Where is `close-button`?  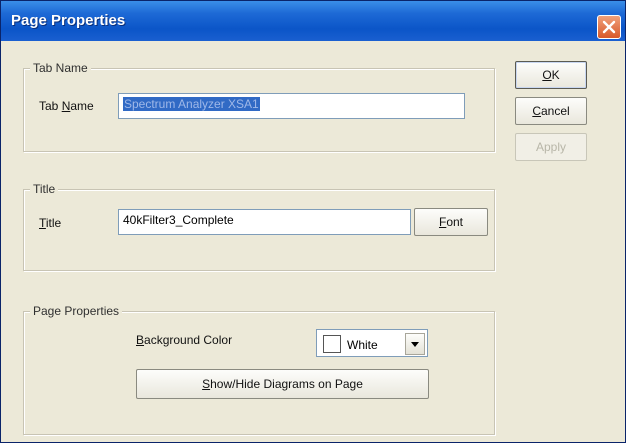
close-button is located at coordinates (609, 27).